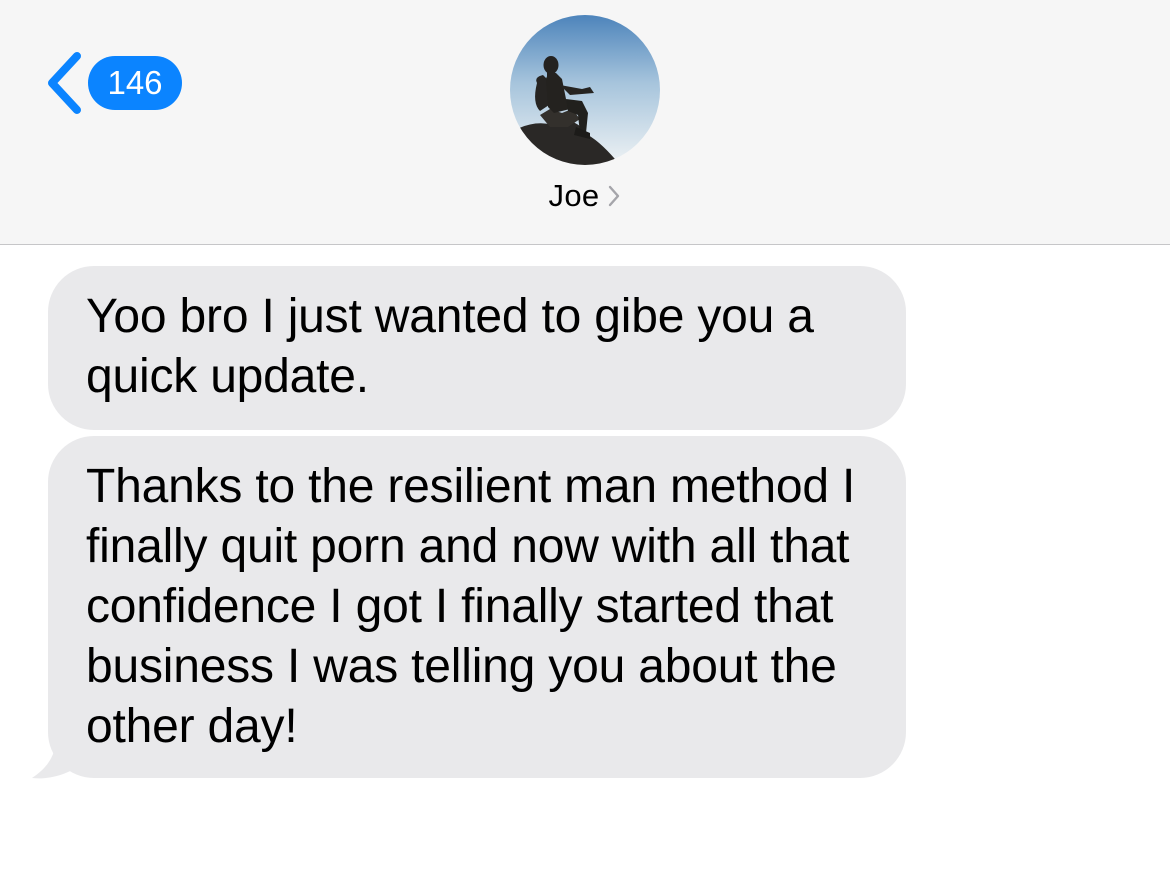 This screenshot has width=1170, height=894. Describe the element at coordinates (574, 195) in the screenshot. I see `contact-name: Joe` at that location.